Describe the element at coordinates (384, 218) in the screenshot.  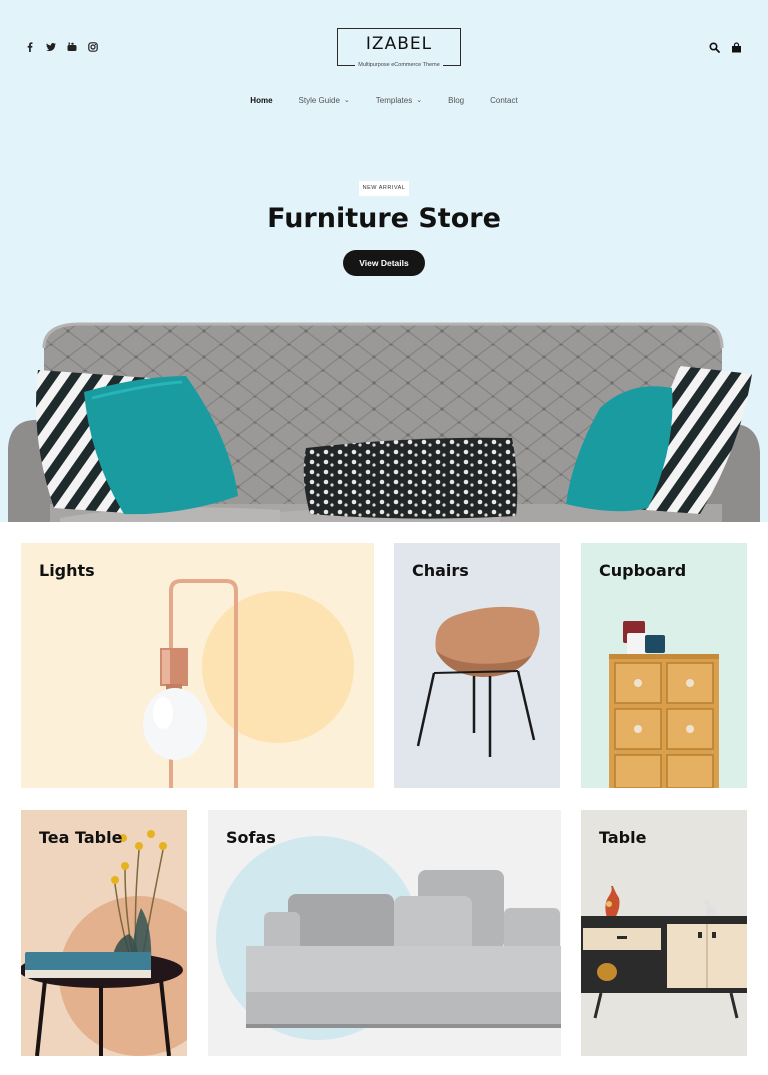
I see `hero-title: Furniture Store` at that location.